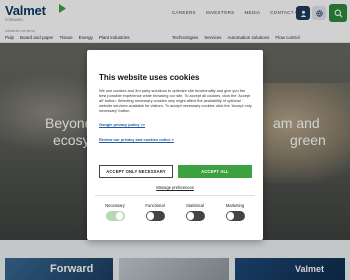 The height and width of the screenshot is (280, 350). I want to click on toggle-functional: Functional, so click(155, 212).